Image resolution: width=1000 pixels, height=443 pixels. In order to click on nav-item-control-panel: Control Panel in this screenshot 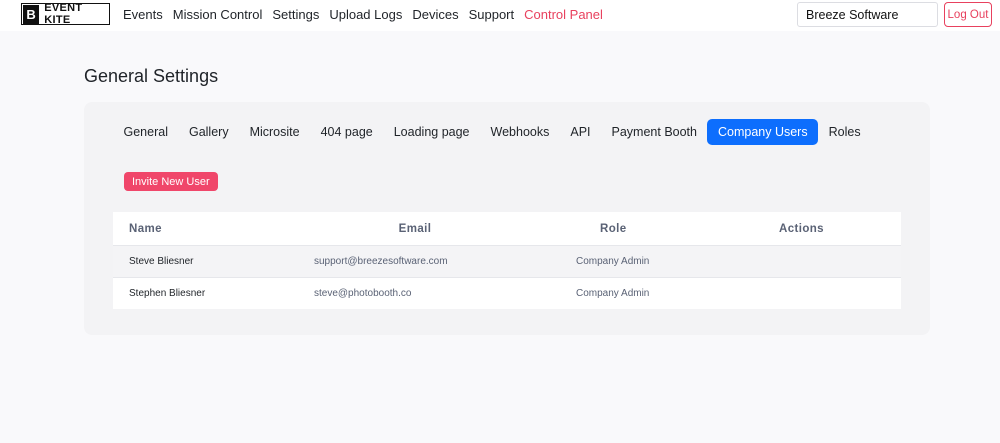, I will do `click(563, 14)`.